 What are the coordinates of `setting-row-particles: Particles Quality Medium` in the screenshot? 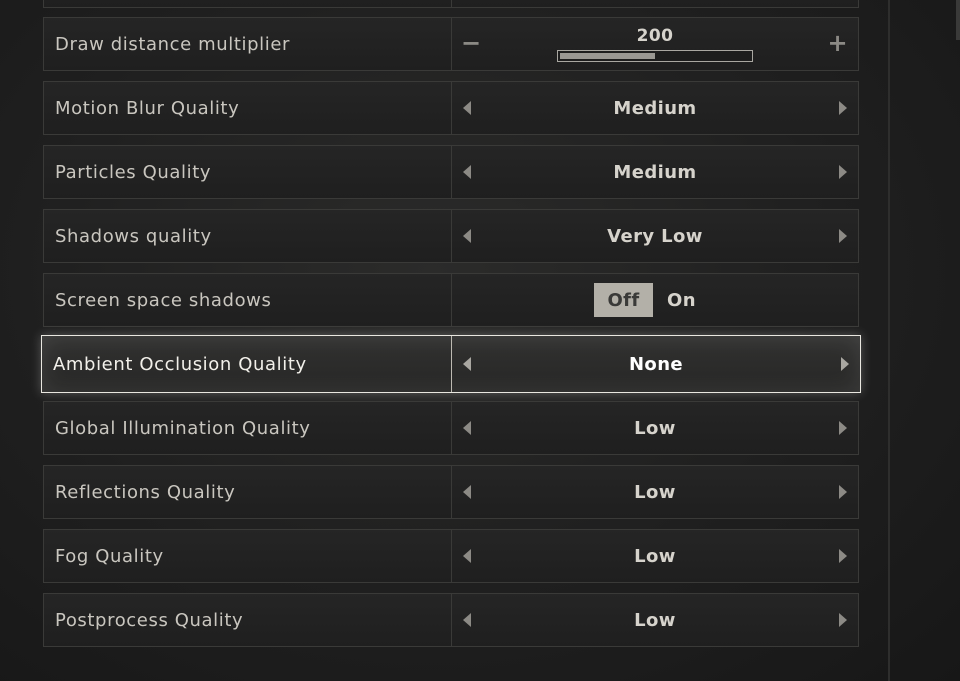 It's located at (451, 172).